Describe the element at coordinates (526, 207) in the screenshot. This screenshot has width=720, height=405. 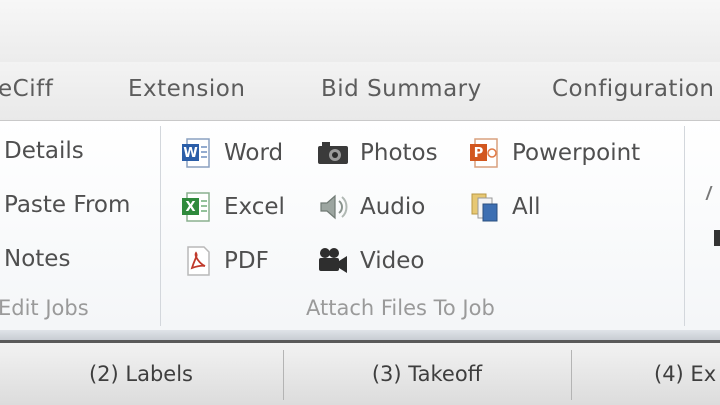
I see `all-label: All` at that location.